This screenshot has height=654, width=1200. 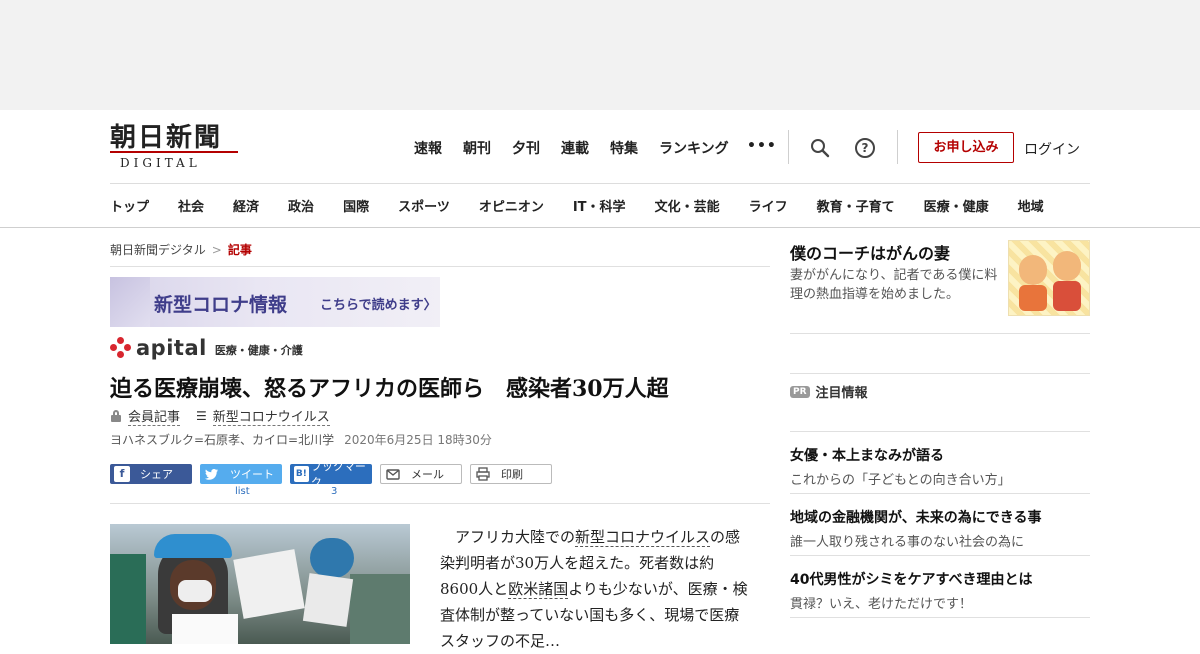 What do you see at coordinates (246, 205) in the screenshot?
I see `category-economy: 経済` at bounding box center [246, 205].